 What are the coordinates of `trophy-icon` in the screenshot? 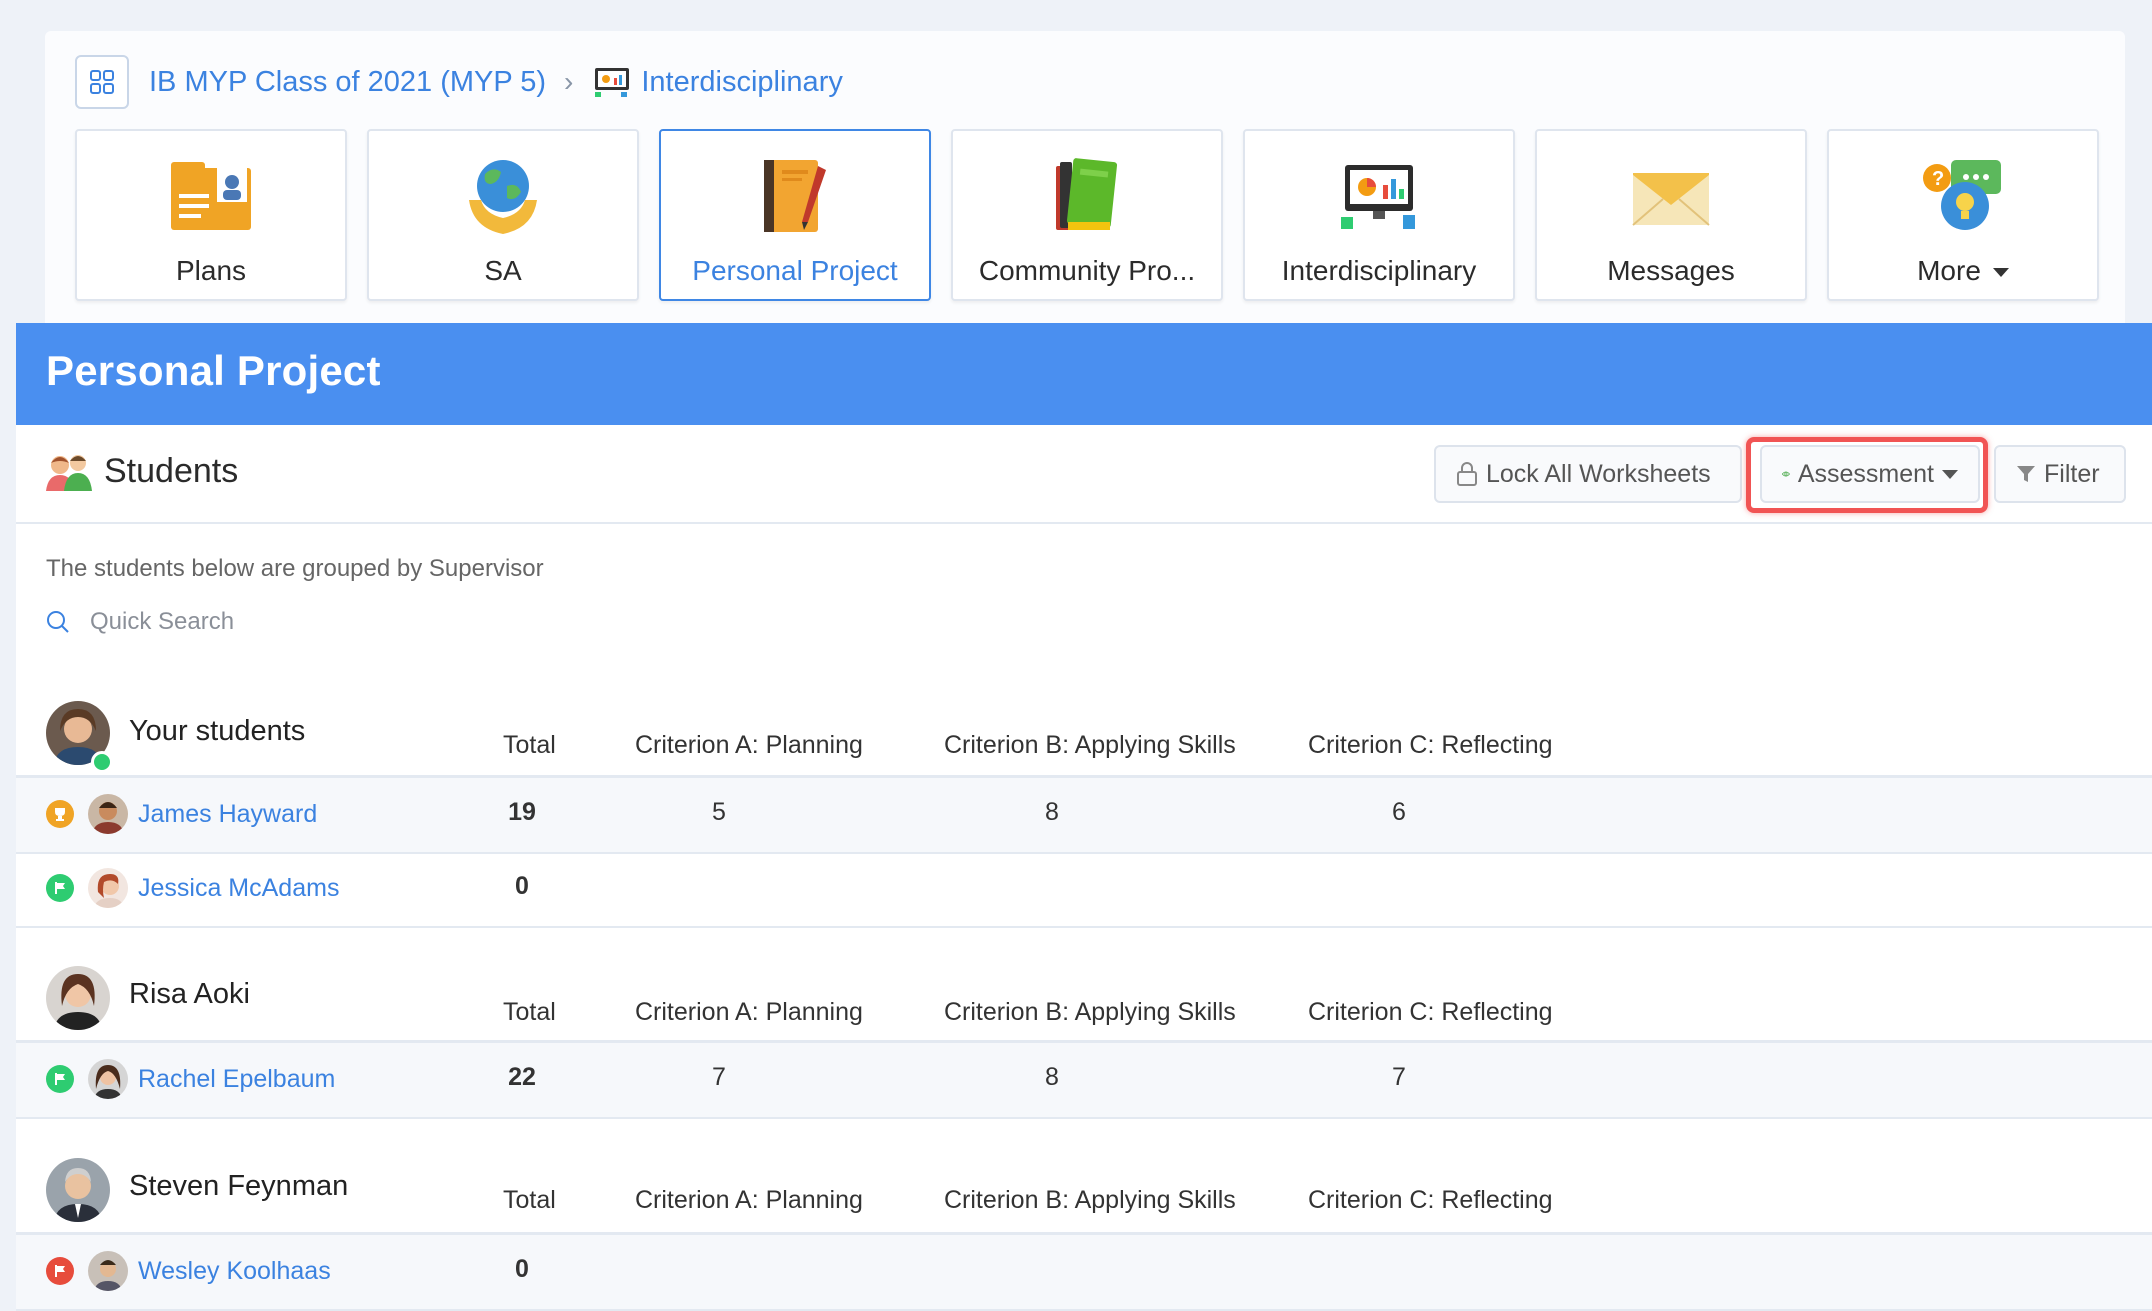 It's located at (60, 814).